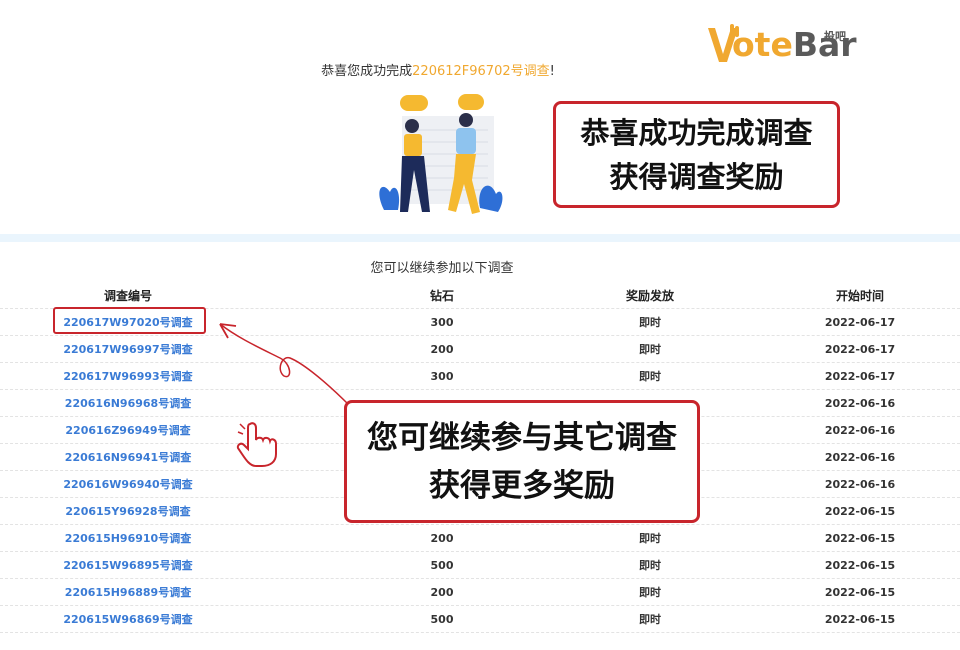 The height and width of the screenshot is (650, 960). I want to click on header-diamonds: 钻石, so click(441, 296).